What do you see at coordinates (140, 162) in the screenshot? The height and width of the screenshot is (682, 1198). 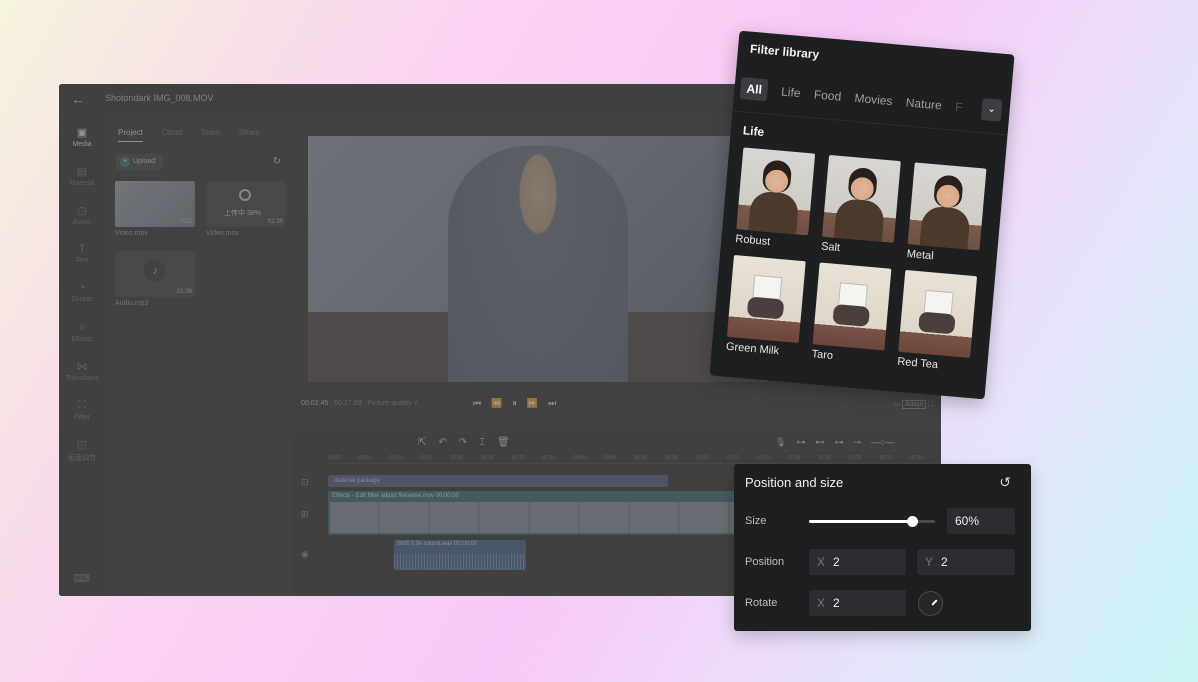 I see `upload-button: + Upload` at bounding box center [140, 162].